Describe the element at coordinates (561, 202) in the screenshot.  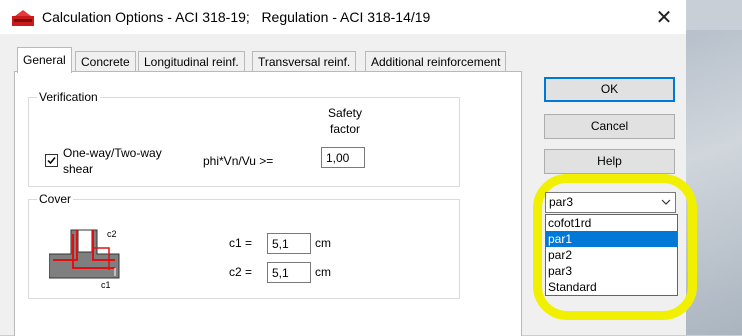
I see `parameter-set-selected-value: par3` at that location.